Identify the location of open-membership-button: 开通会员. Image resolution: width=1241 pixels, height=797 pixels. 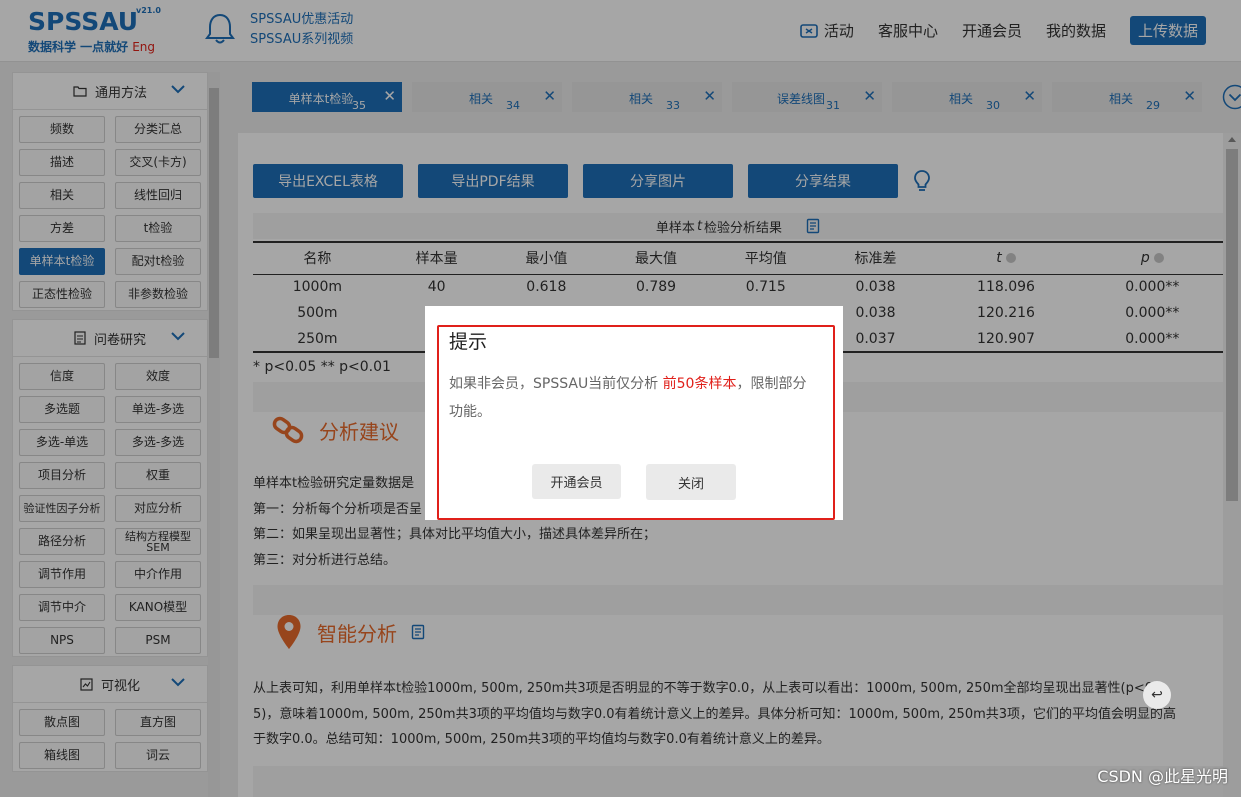
(576, 481).